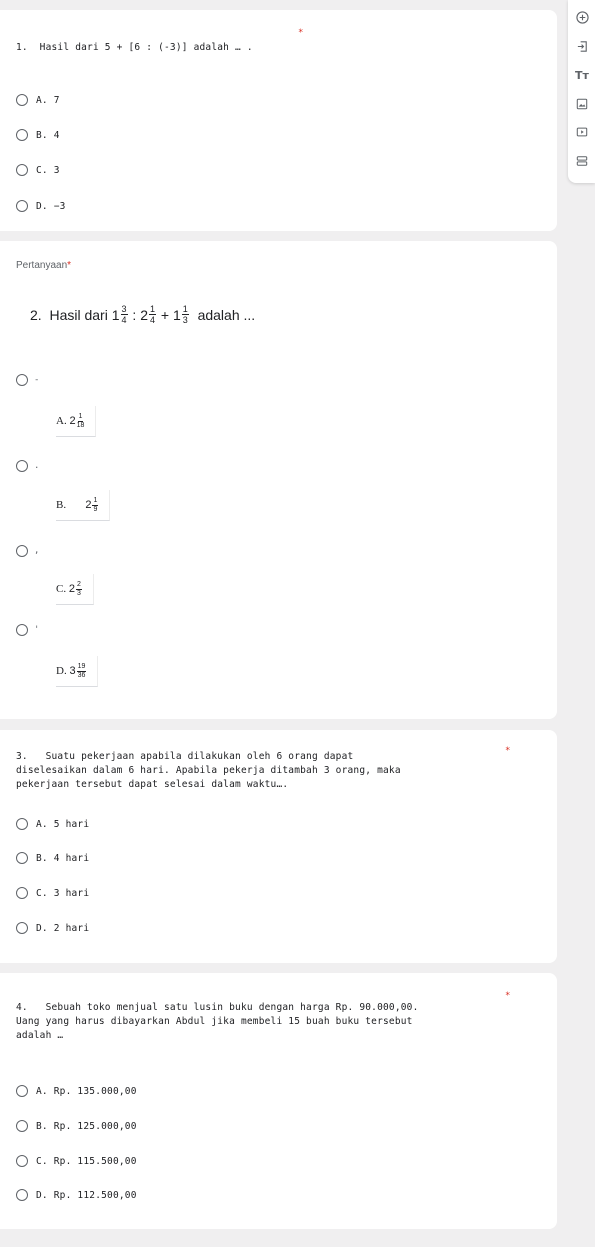  Describe the element at coordinates (61, 505) in the screenshot. I see `option-letter: B.` at that location.